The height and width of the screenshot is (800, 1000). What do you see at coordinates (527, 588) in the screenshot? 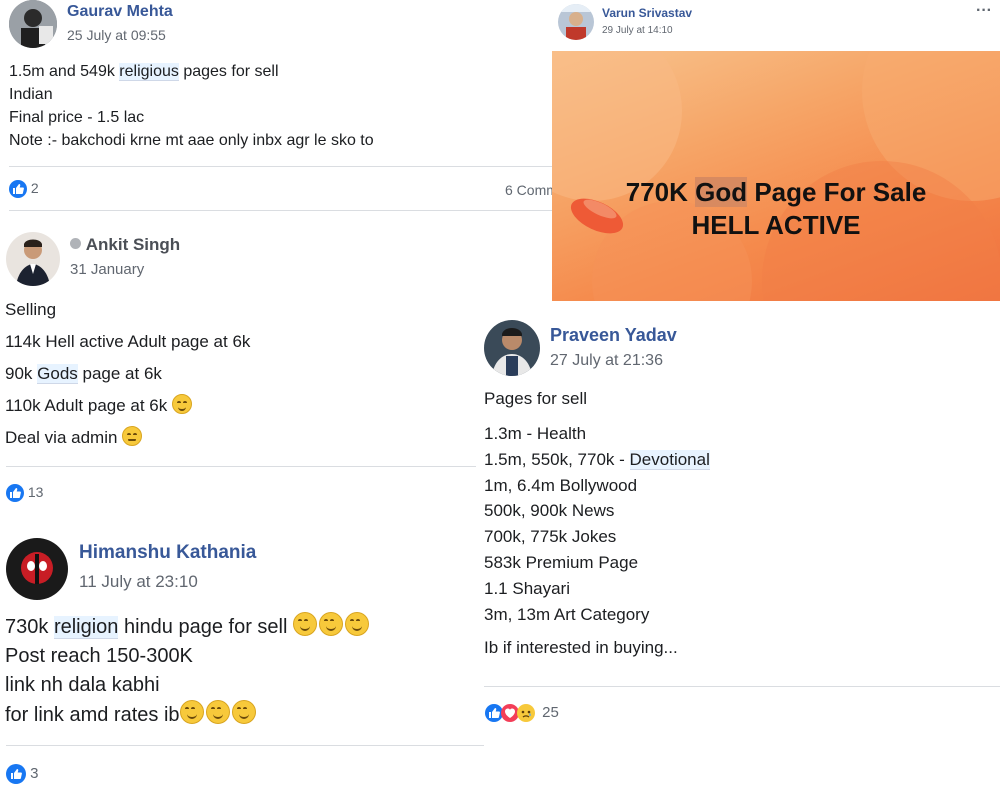
I see `post4-line: 1.1 Shayari` at bounding box center [527, 588].